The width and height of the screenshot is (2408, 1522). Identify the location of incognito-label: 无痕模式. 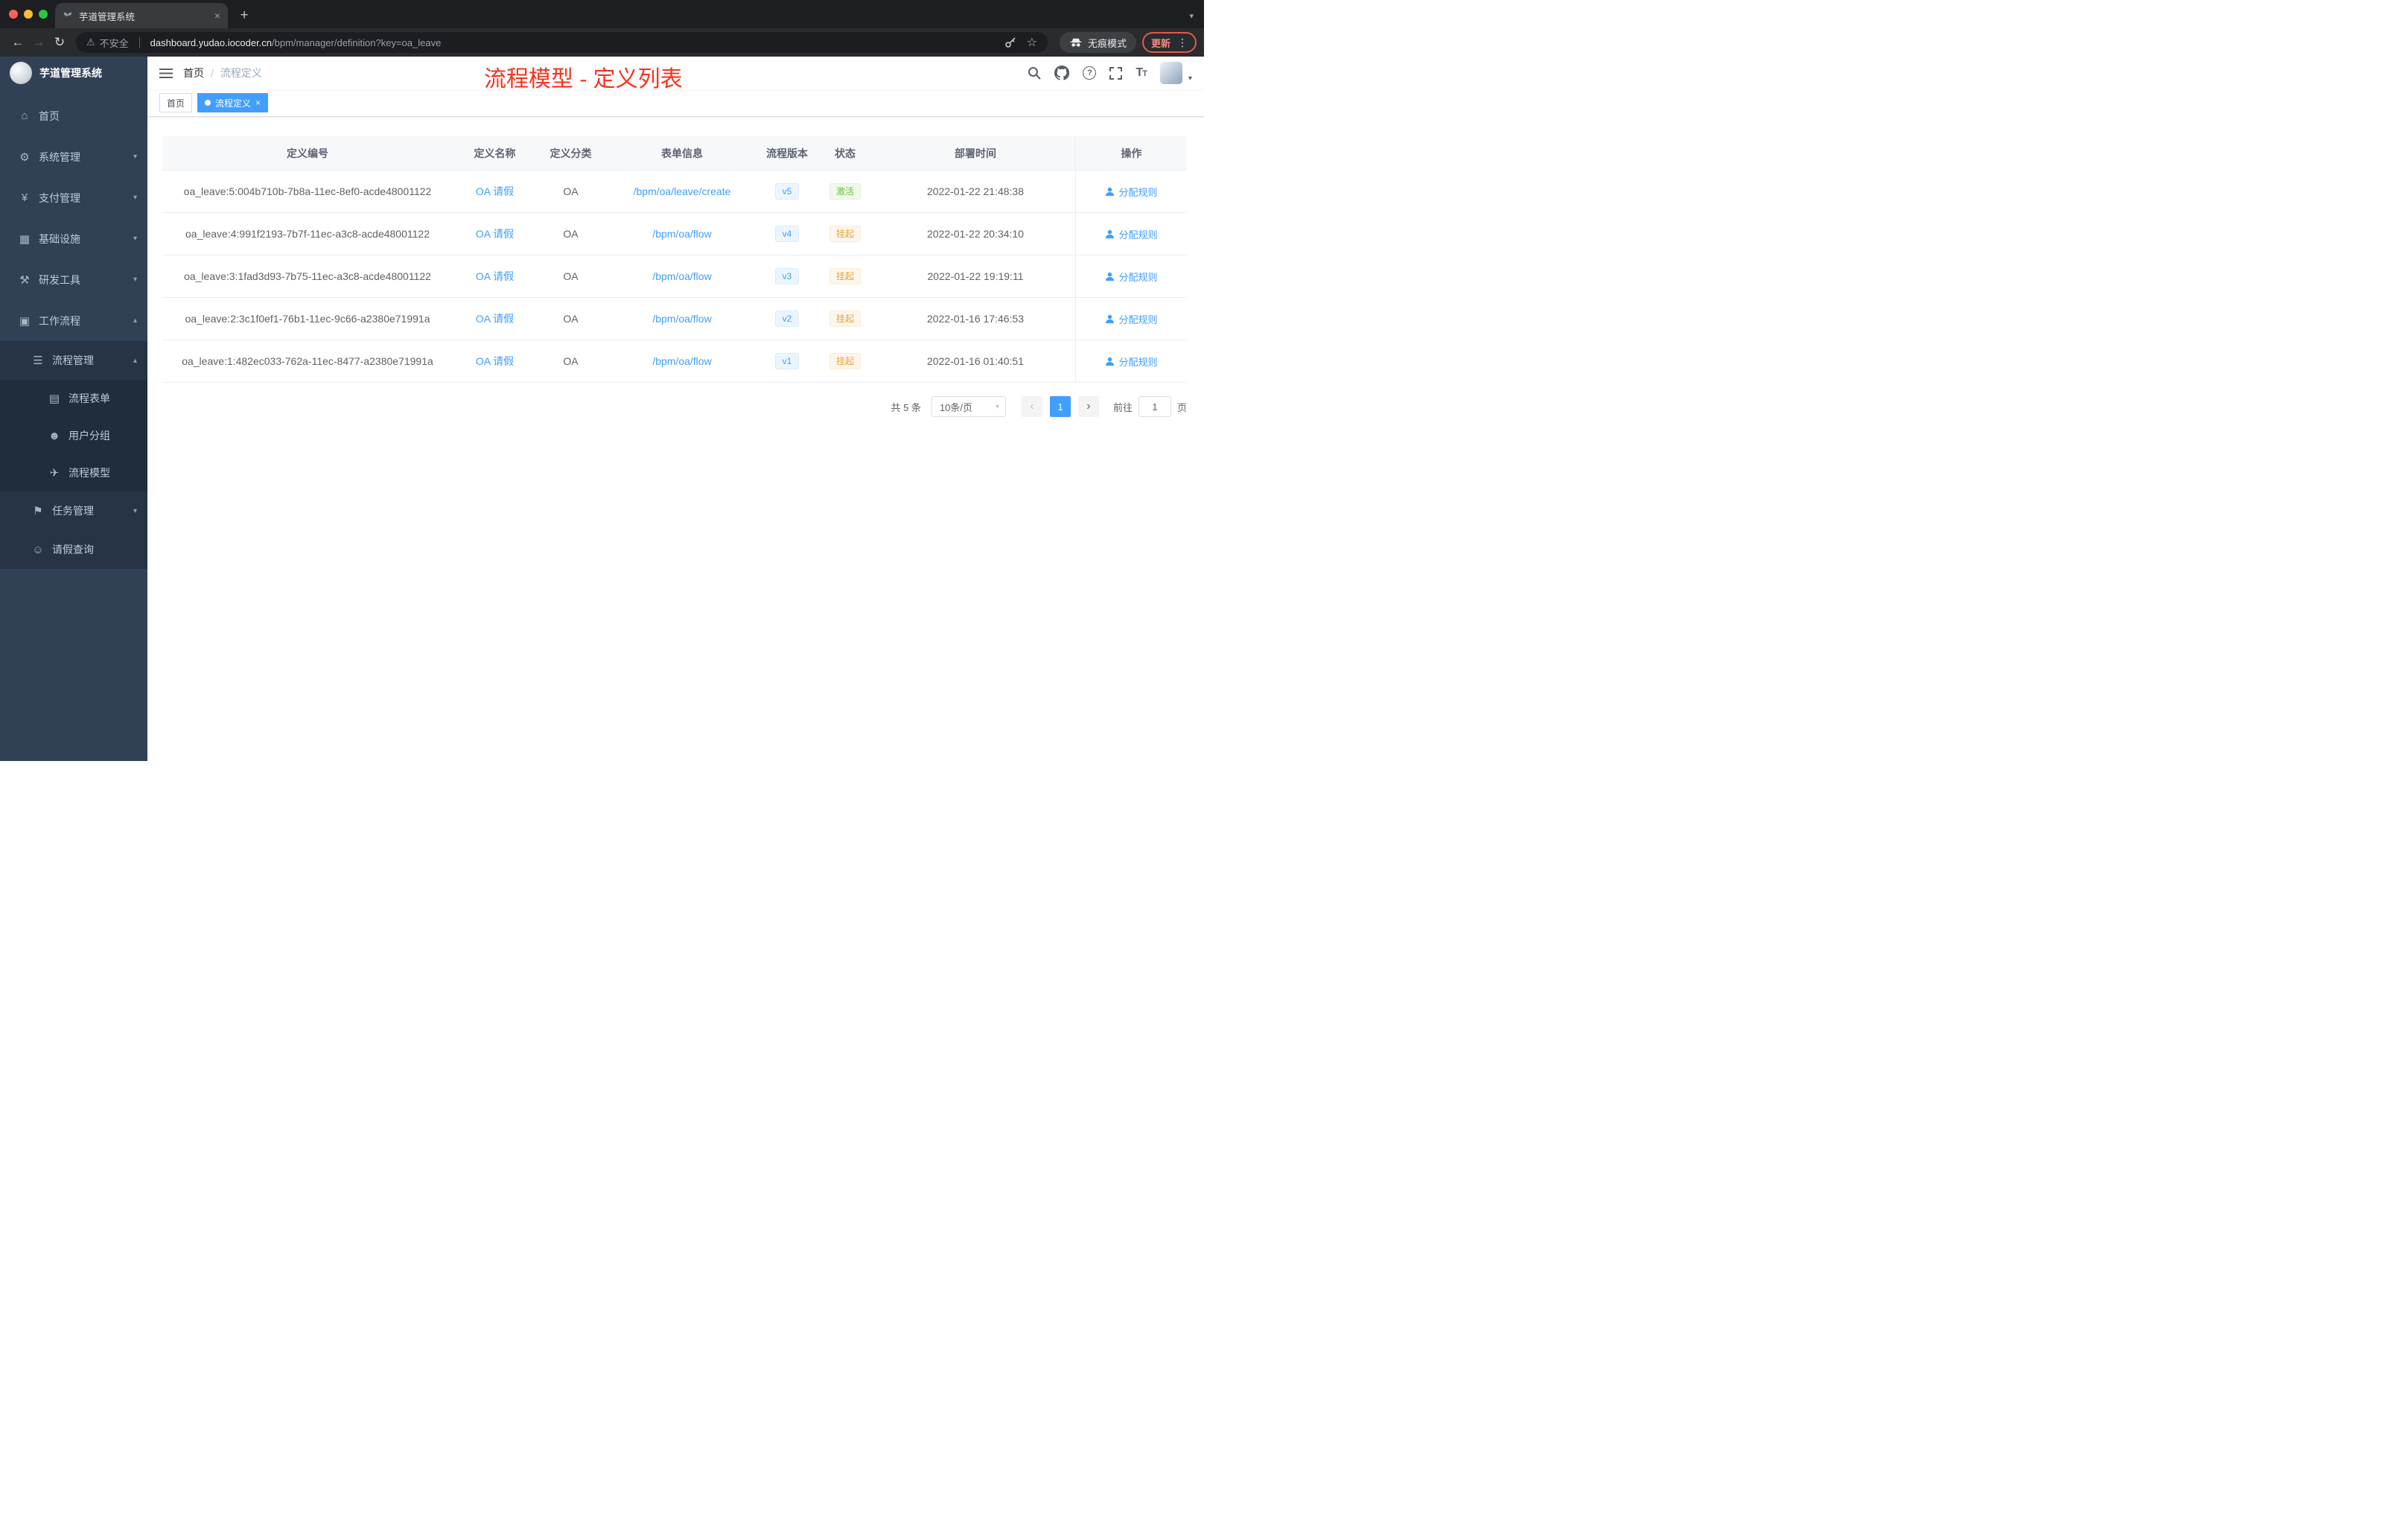
(1107, 43).